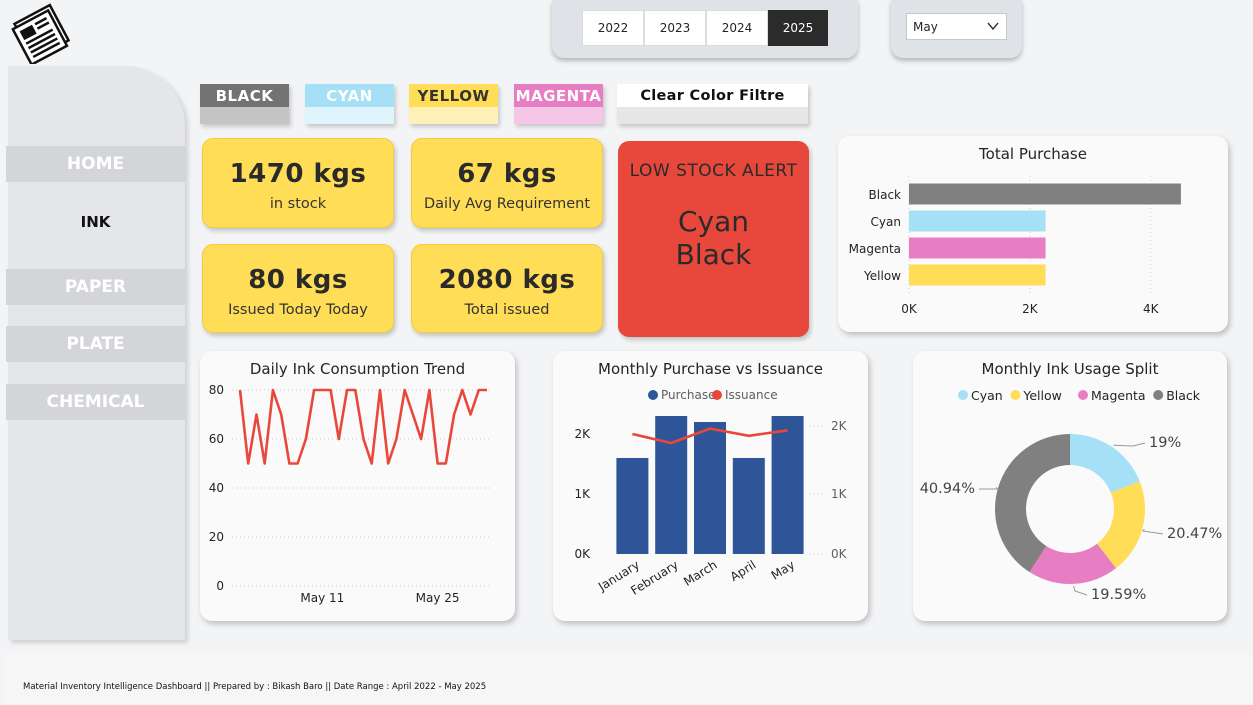 The height and width of the screenshot is (705, 1253). Describe the element at coordinates (688, 395) in the screenshot. I see `legend-purchase-label: Purchase` at that location.